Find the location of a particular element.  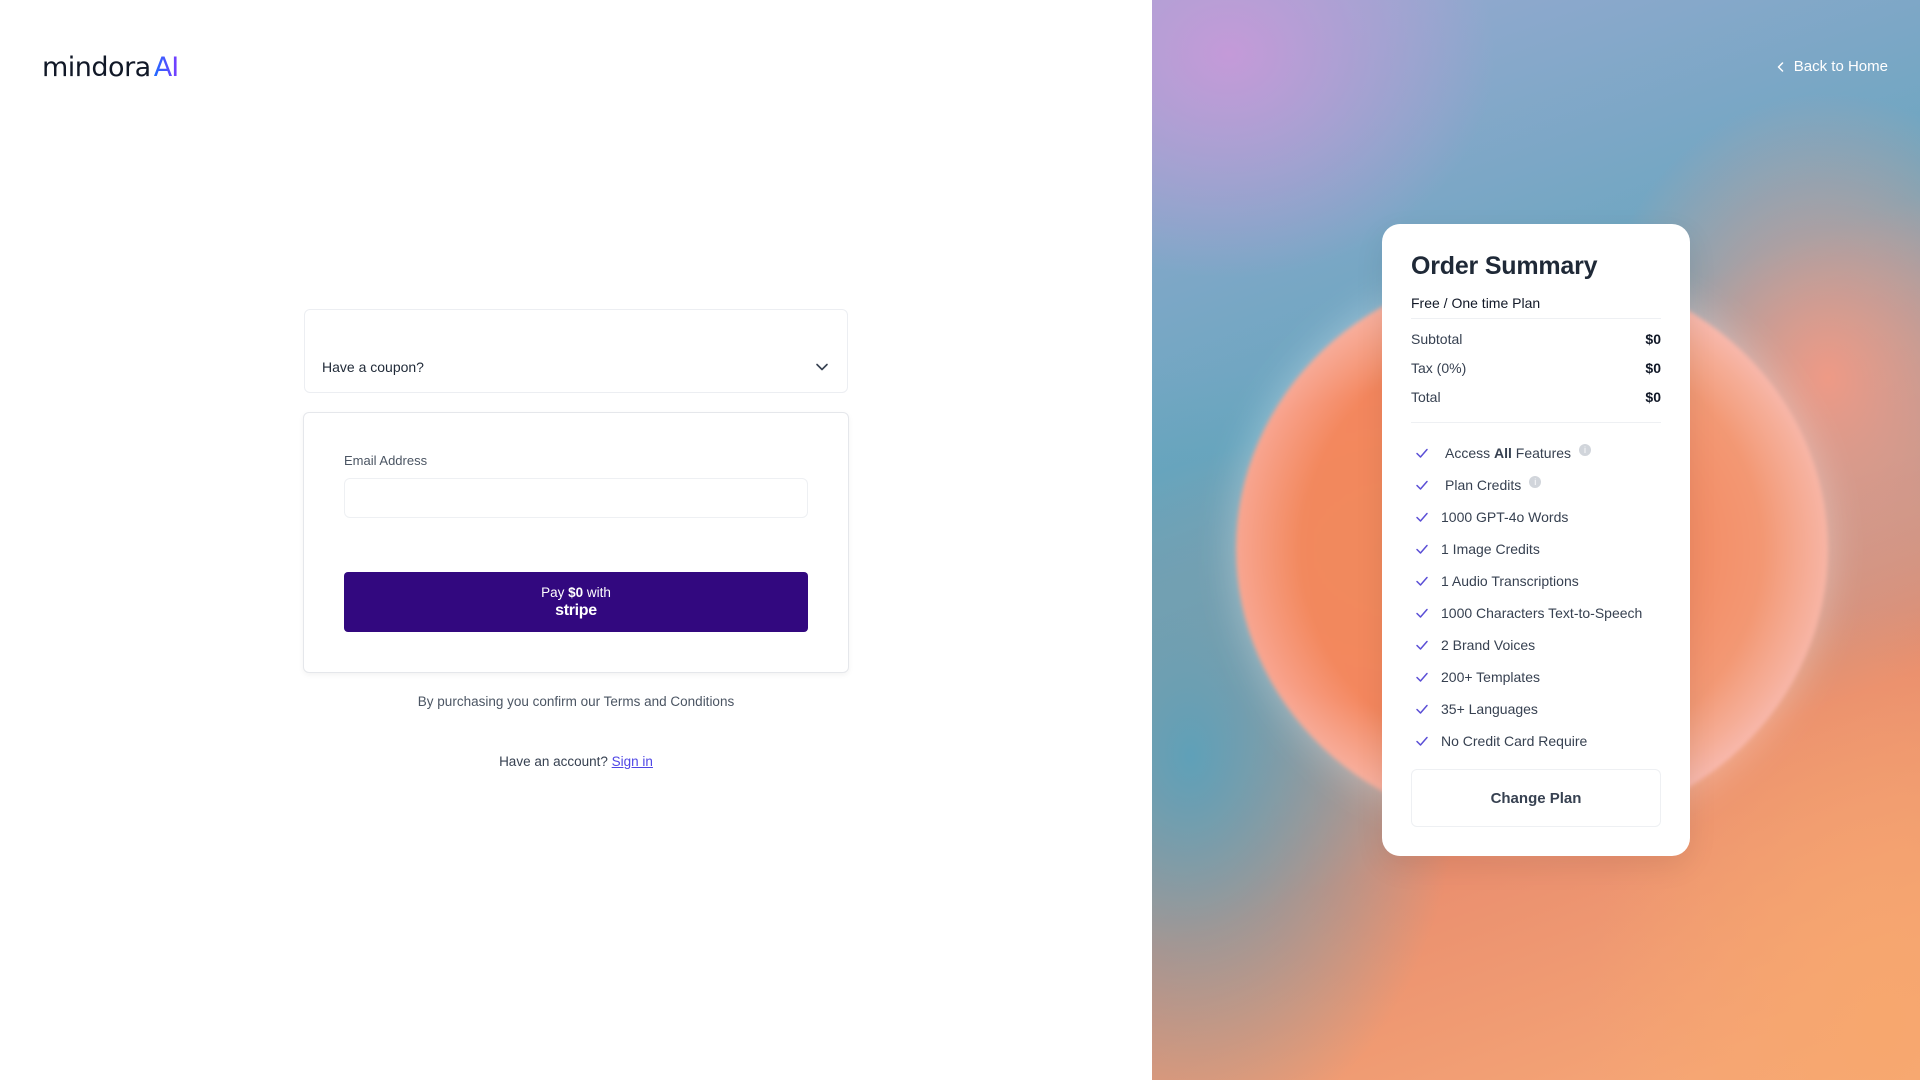

subtotal-value: $0 is located at coordinates (1653, 339).